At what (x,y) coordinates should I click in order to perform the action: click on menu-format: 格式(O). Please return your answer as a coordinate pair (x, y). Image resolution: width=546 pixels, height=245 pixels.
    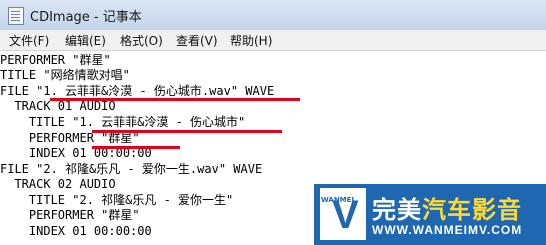
    Looking at the image, I should click on (141, 40).